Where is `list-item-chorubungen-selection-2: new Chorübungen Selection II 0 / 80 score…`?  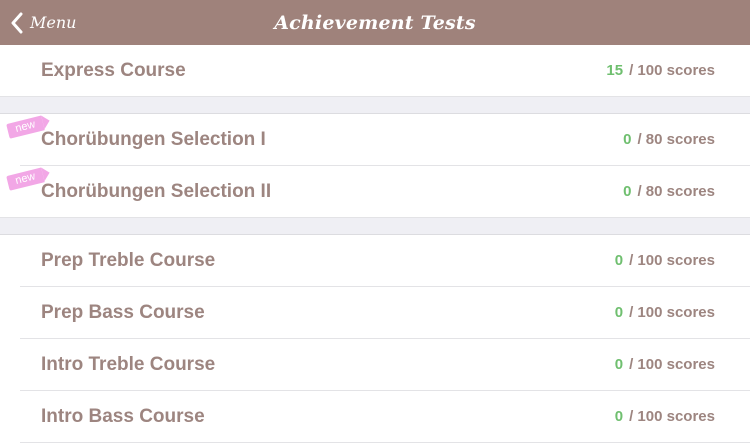
list-item-chorubungen-selection-2: new Chorübungen Selection II 0 / 80 score… is located at coordinates (375, 192).